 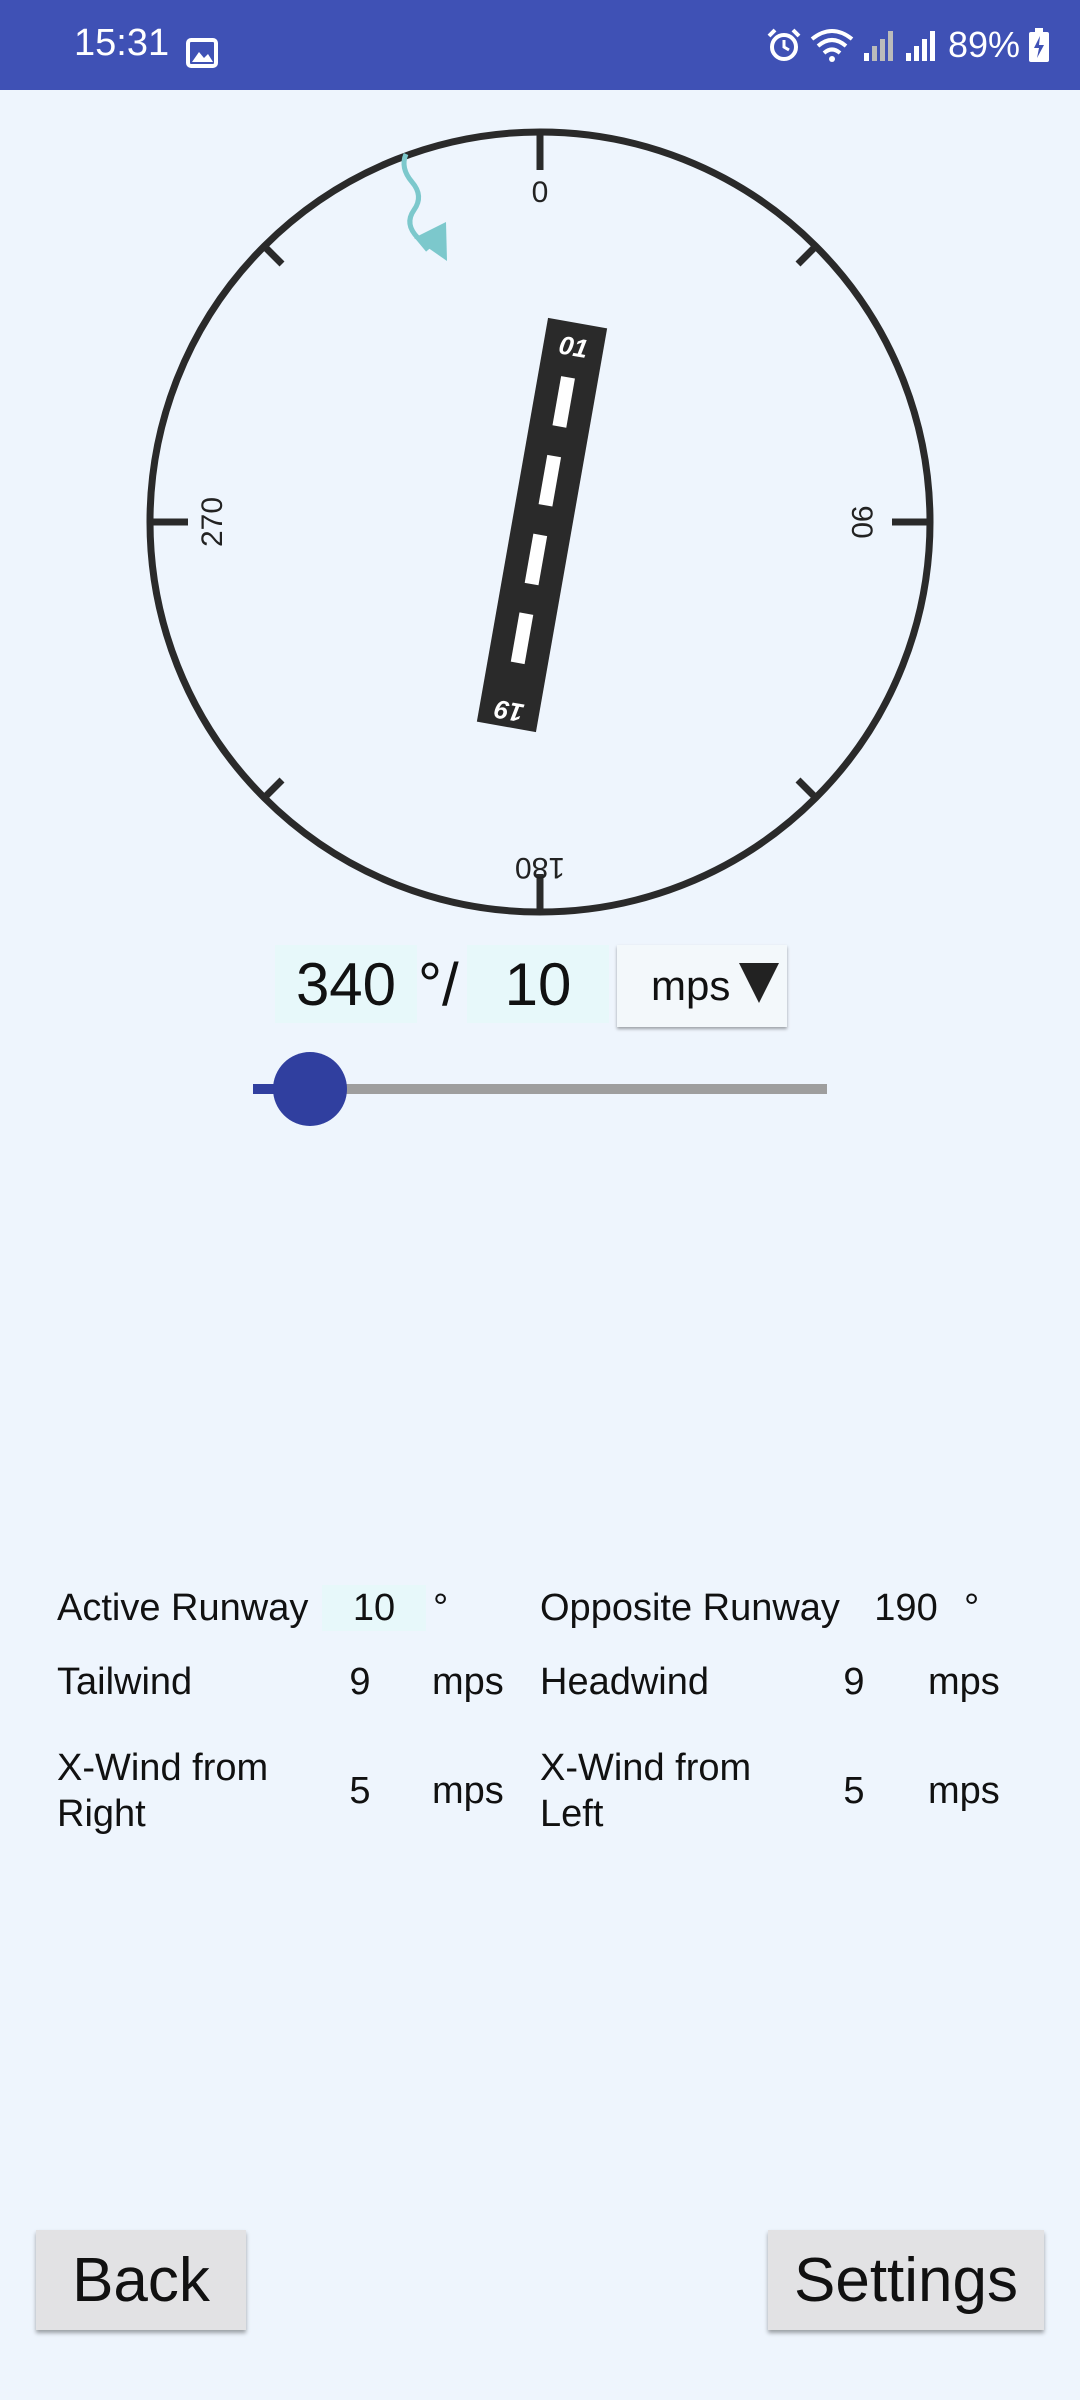 What do you see at coordinates (346, 984) in the screenshot?
I see `wind-direction-input: 340` at bounding box center [346, 984].